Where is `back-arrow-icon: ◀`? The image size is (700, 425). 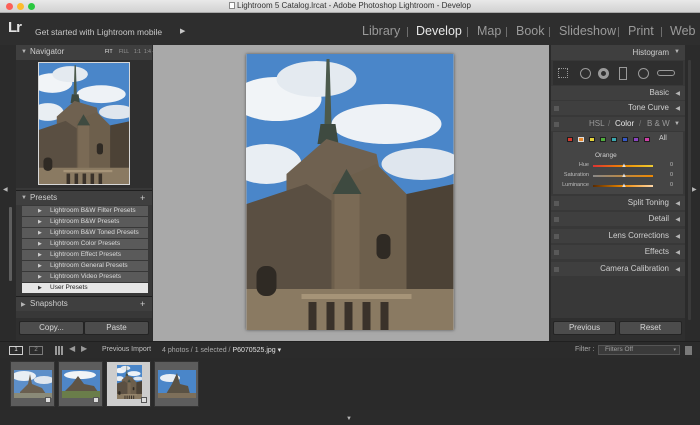 back-arrow-icon: ◀ is located at coordinates (72, 348).